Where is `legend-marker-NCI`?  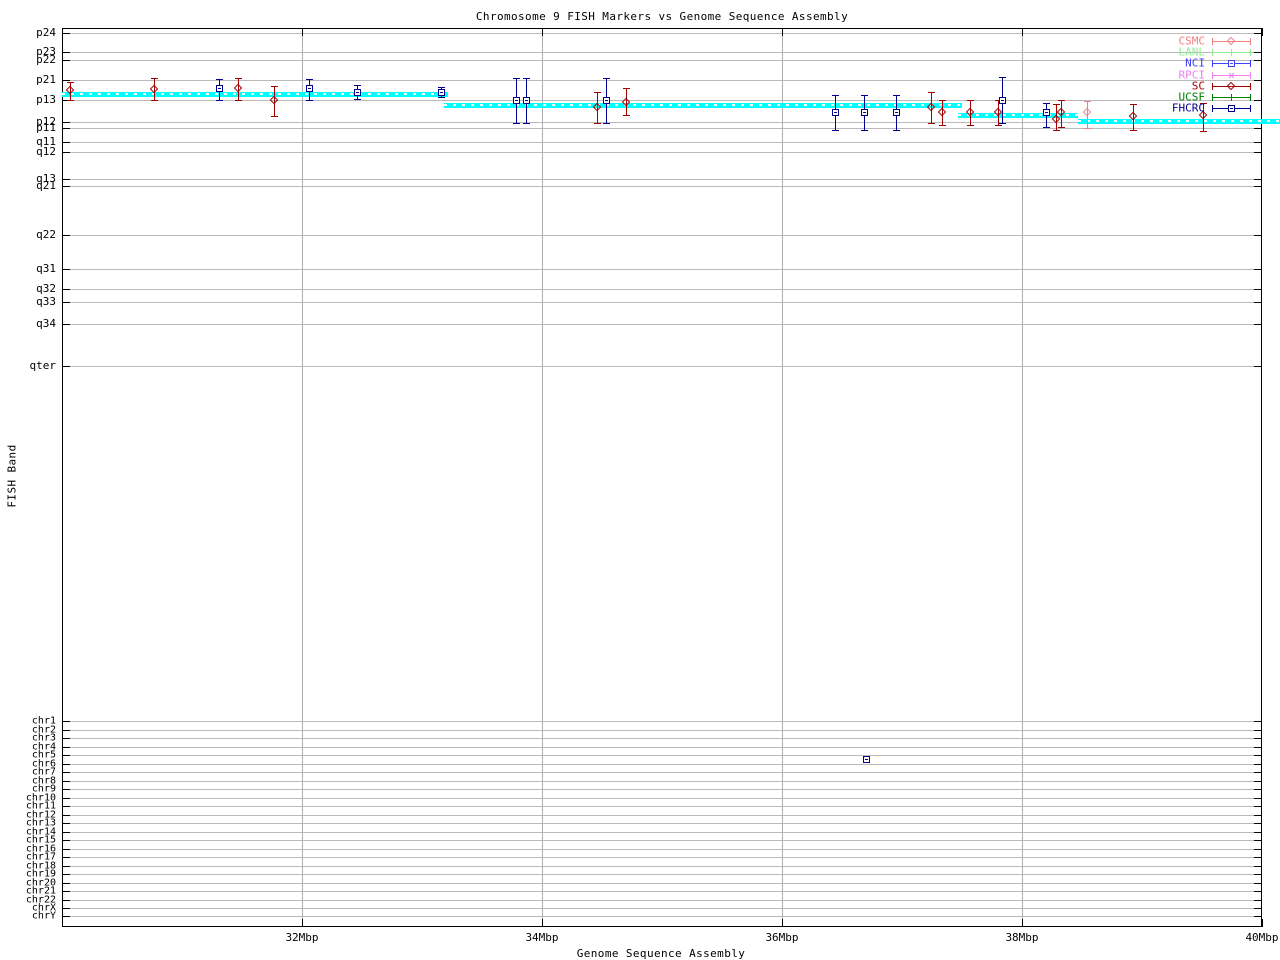
legend-marker-NCI is located at coordinates (1231, 63).